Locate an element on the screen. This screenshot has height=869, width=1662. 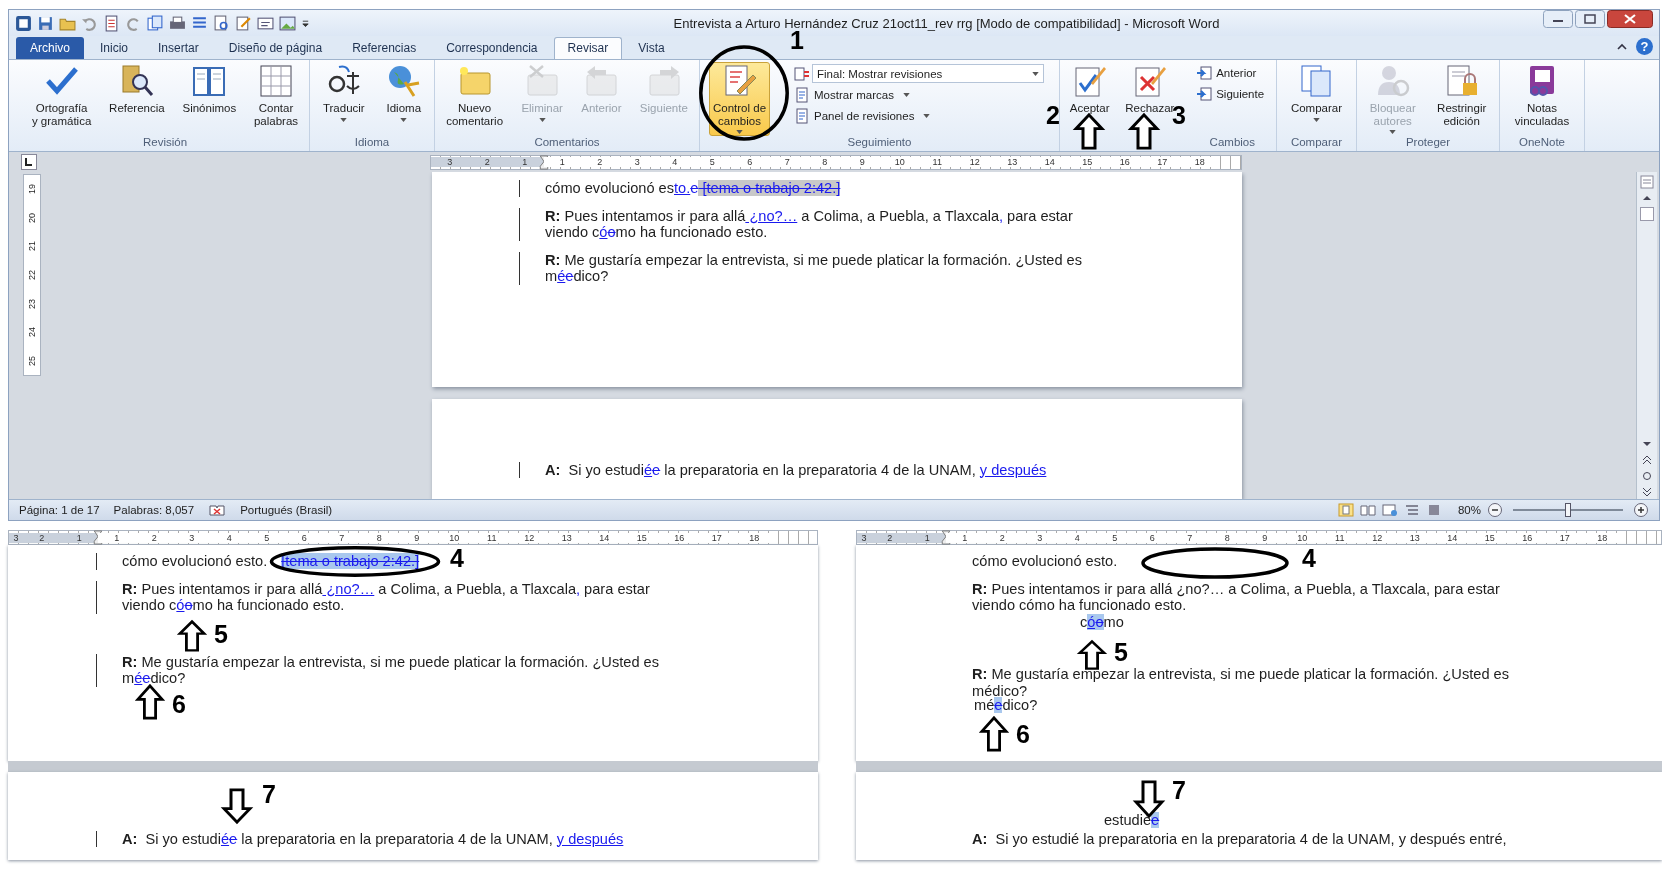
document-arrow-icon is located at coordinates (1204, 94).